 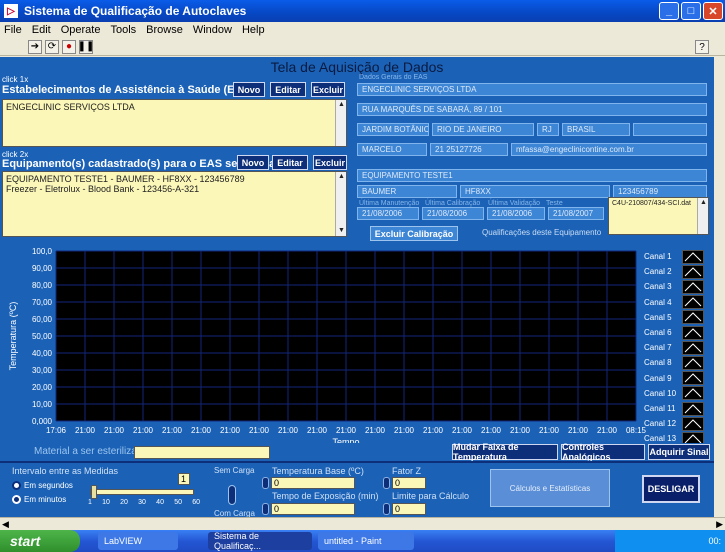 What do you see at coordinates (164, 30) in the screenshot?
I see `menu-browse: Browse` at bounding box center [164, 30].